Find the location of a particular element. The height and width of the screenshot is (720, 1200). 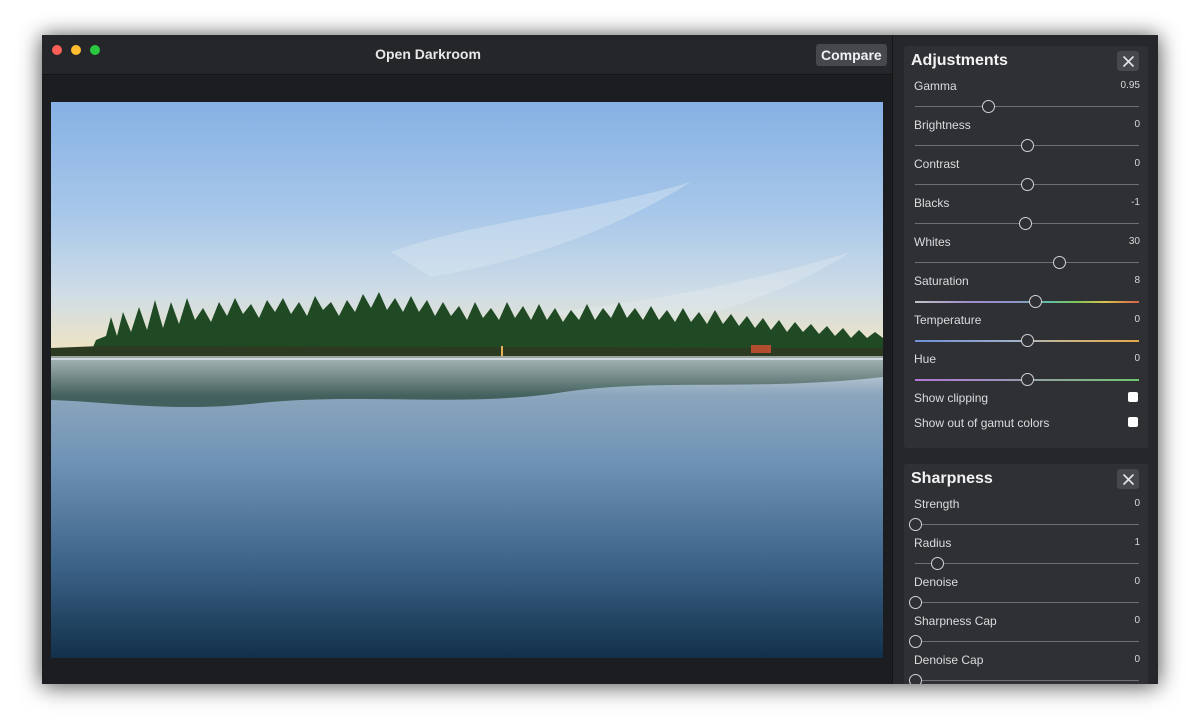

whites-value: 30 is located at coordinates (1123, 243).